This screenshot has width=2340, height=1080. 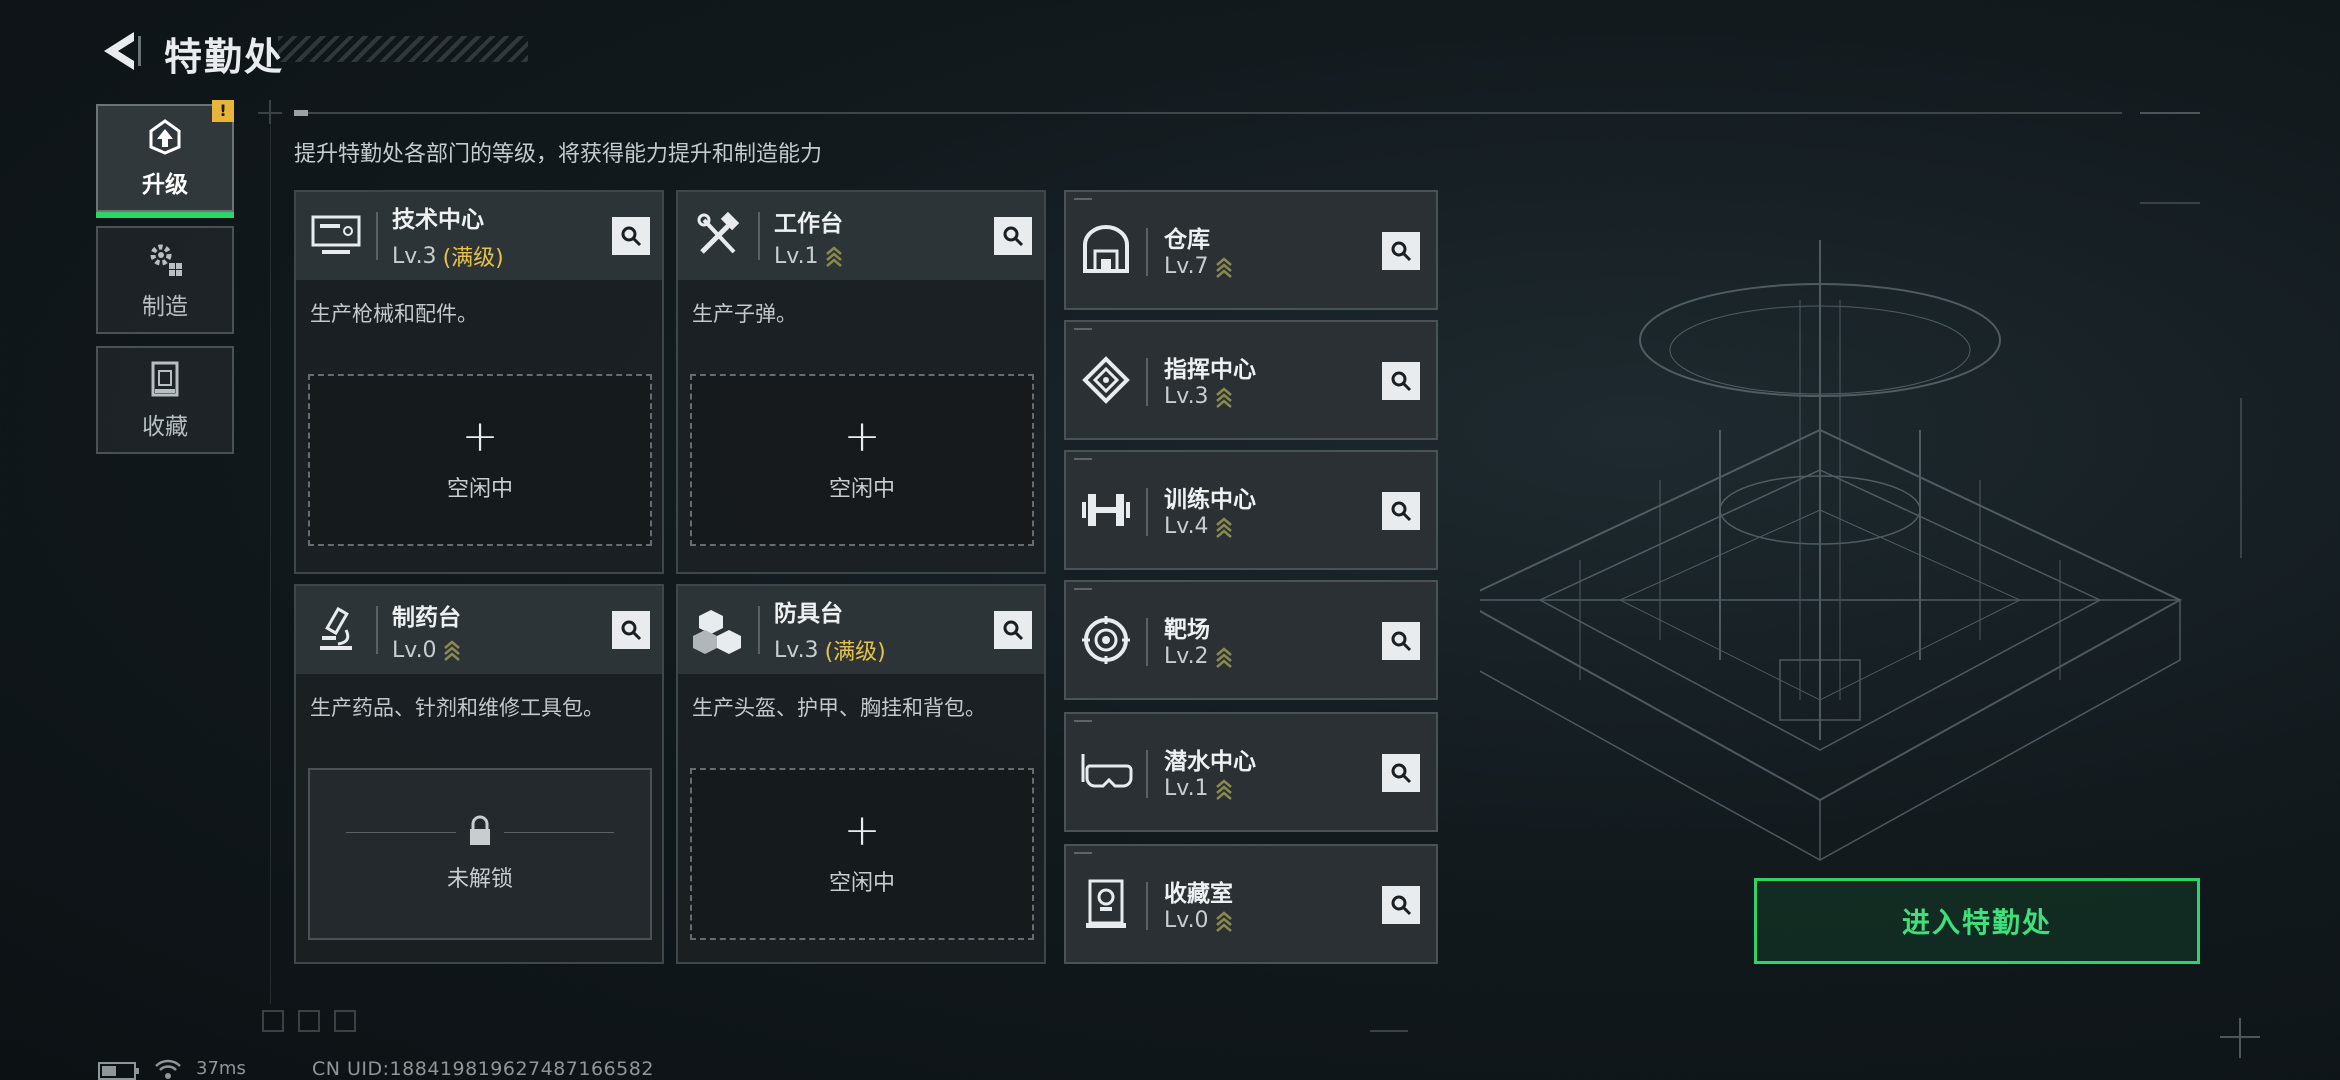 What do you see at coordinates (558, 154) in the screenshot?
I see `hint-text: 提升特勤处各部门的等级，将获得能力提升和制造能力` at bounding box center [558, 154].